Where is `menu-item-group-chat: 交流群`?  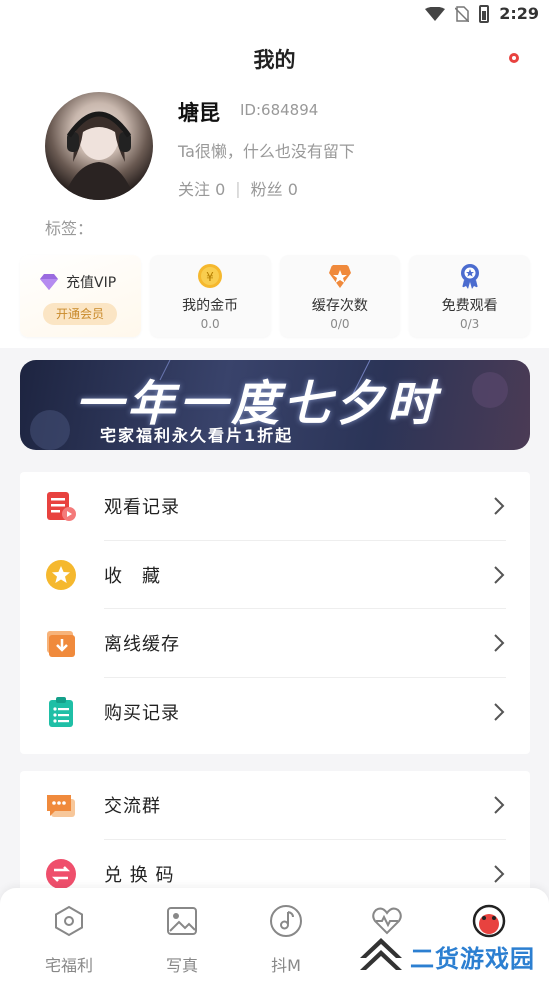 menu-item-group-chat: 交流群 is located at coordinates (275, 805).